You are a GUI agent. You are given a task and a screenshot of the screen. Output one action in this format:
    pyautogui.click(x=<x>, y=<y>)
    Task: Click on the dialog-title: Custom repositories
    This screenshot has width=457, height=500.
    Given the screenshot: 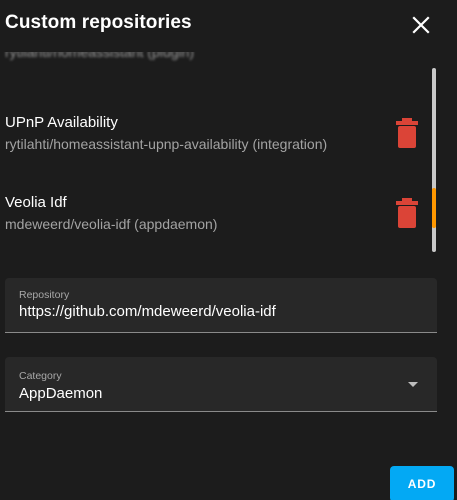 What is the action you would take?
    pyautogui.click(x=98, y=22)
    